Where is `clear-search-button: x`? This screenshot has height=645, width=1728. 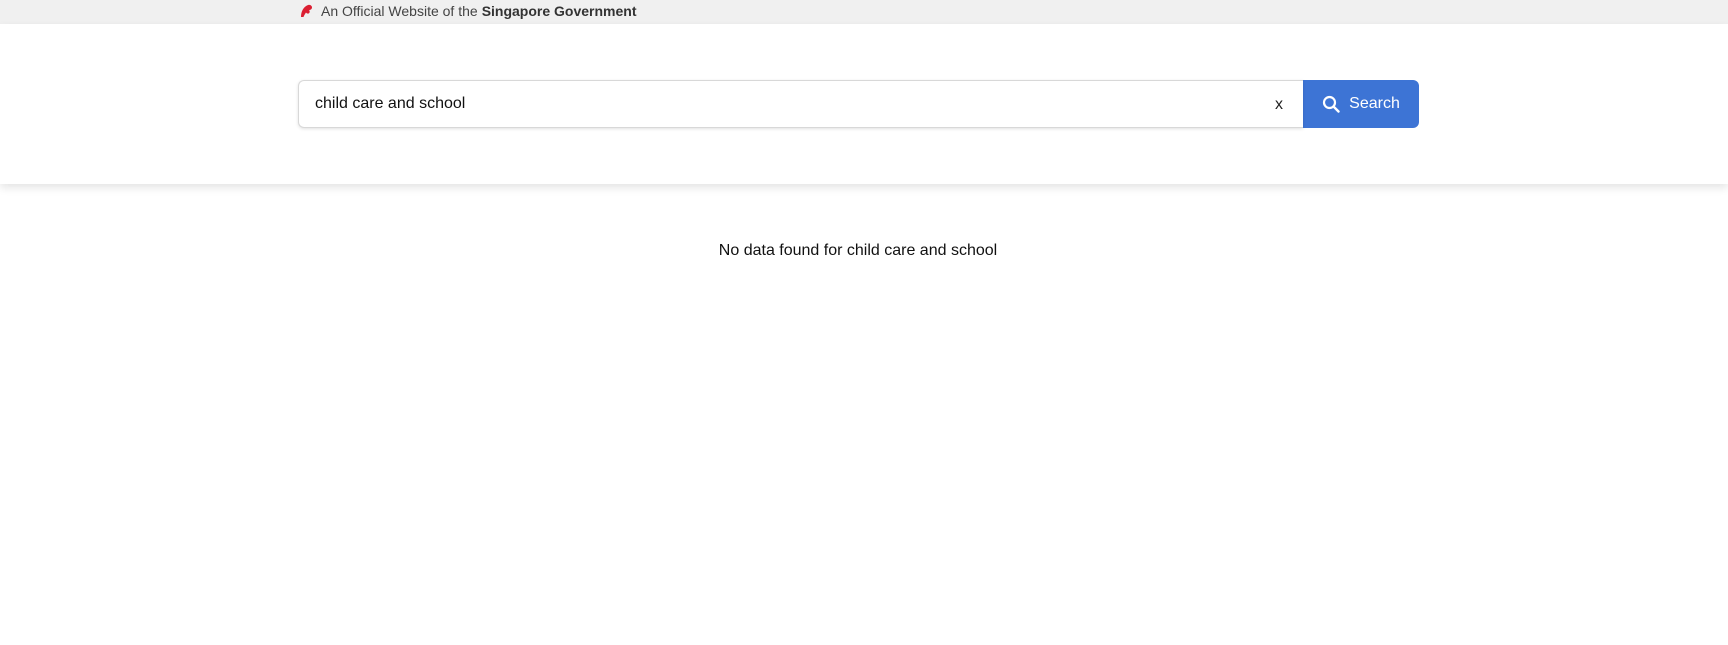 clear-search-button: x is located at coordinates (1279, 105).